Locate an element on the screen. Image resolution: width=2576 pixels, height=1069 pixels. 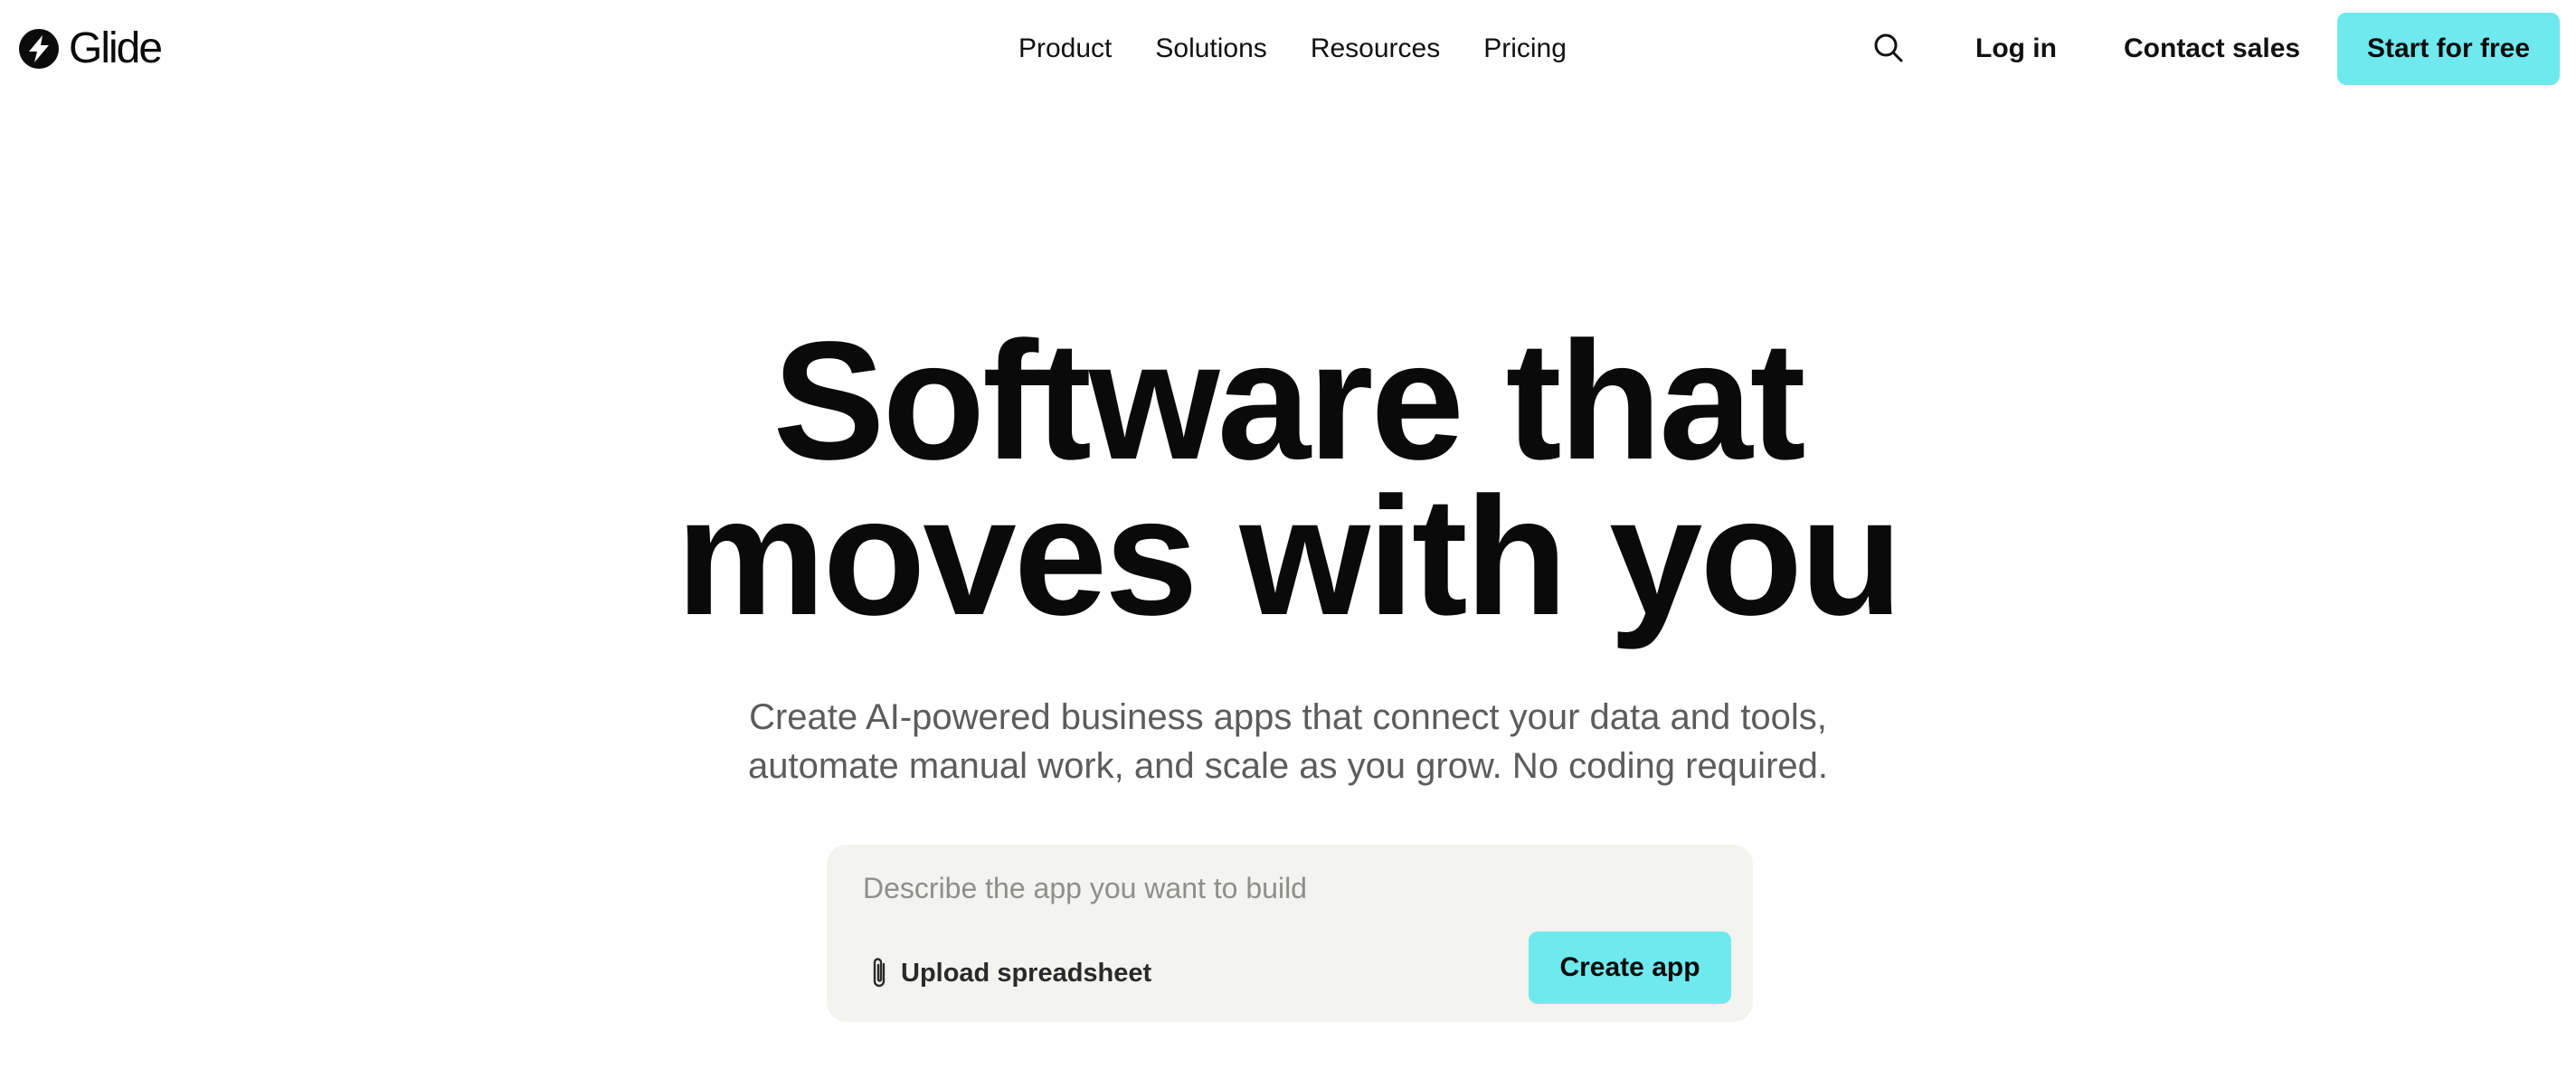
app-description-input is located at coordinates (1288, 888).